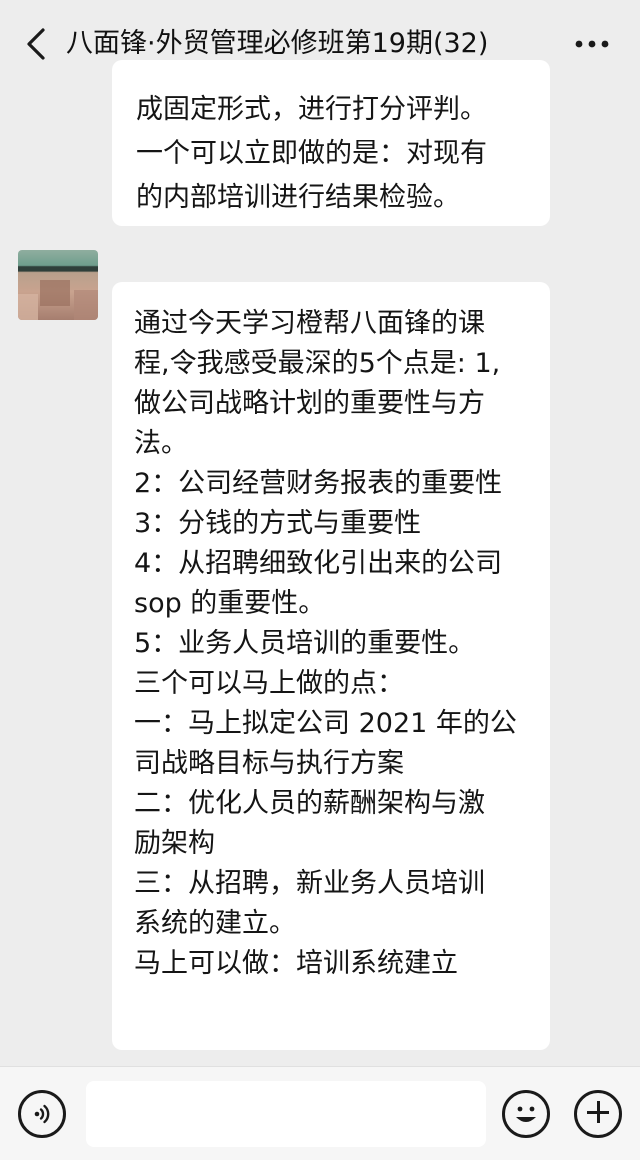 This screenshot has height=1160, width=640. Describe the element at coordinates (309, 403) in the screenshot. I see `message-line: 做公司战略计划的重要性与方` at that location.